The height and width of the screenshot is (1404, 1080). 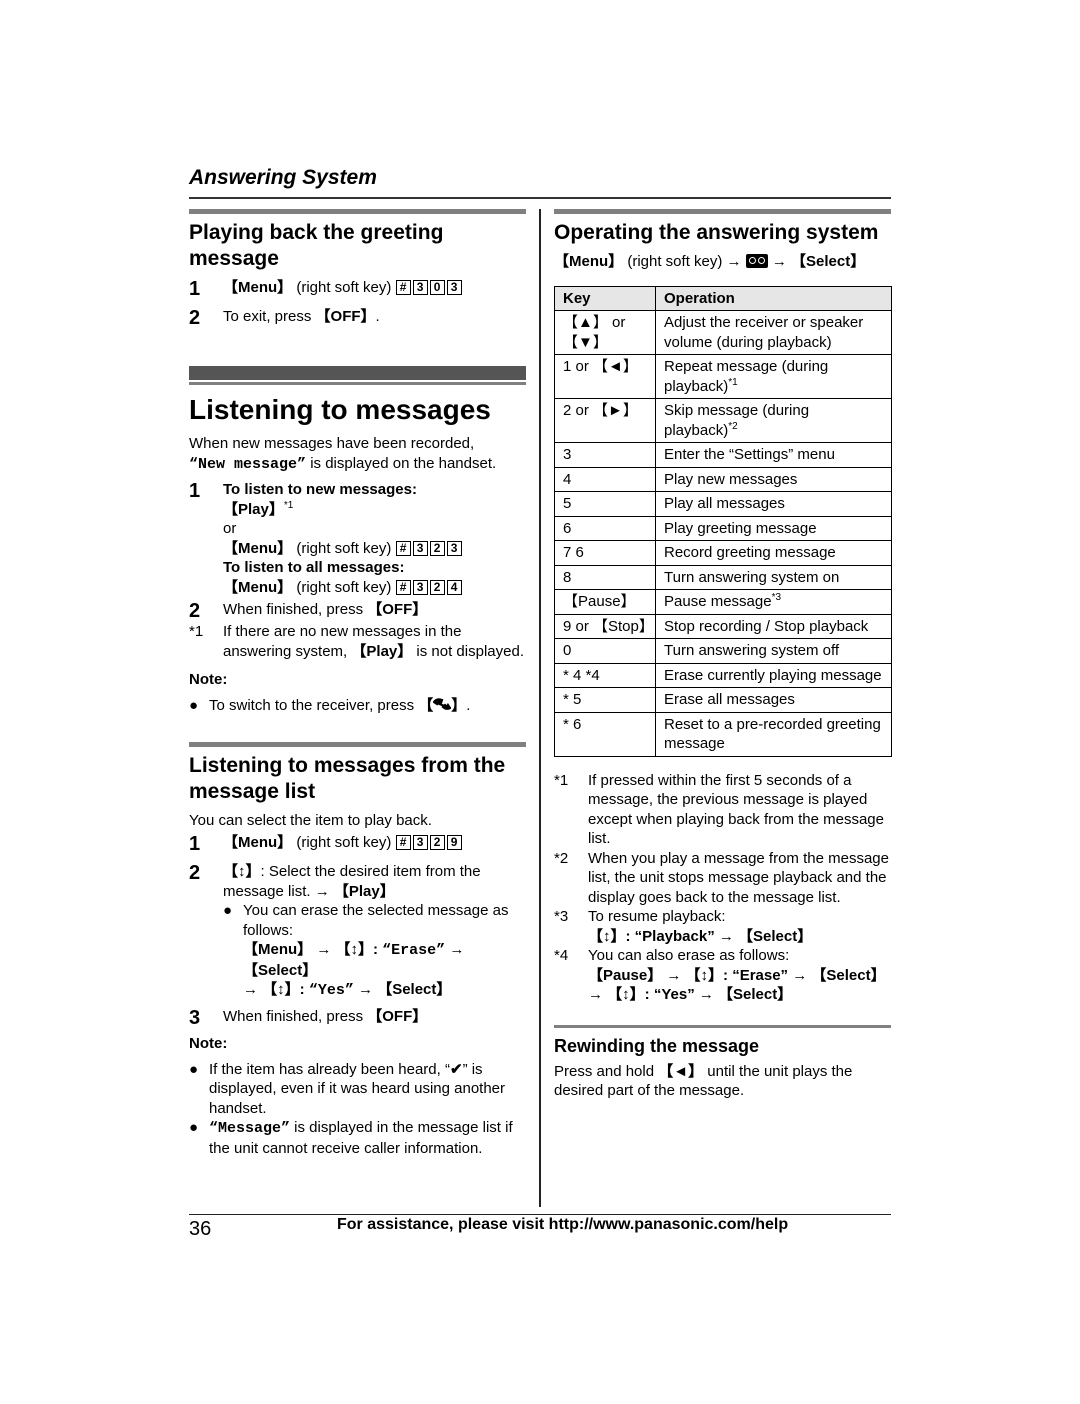 What do you see at coordinates (733, 382) in the screenshot?
I see `footnote-ref: *1` at bounding box center [733, 382].